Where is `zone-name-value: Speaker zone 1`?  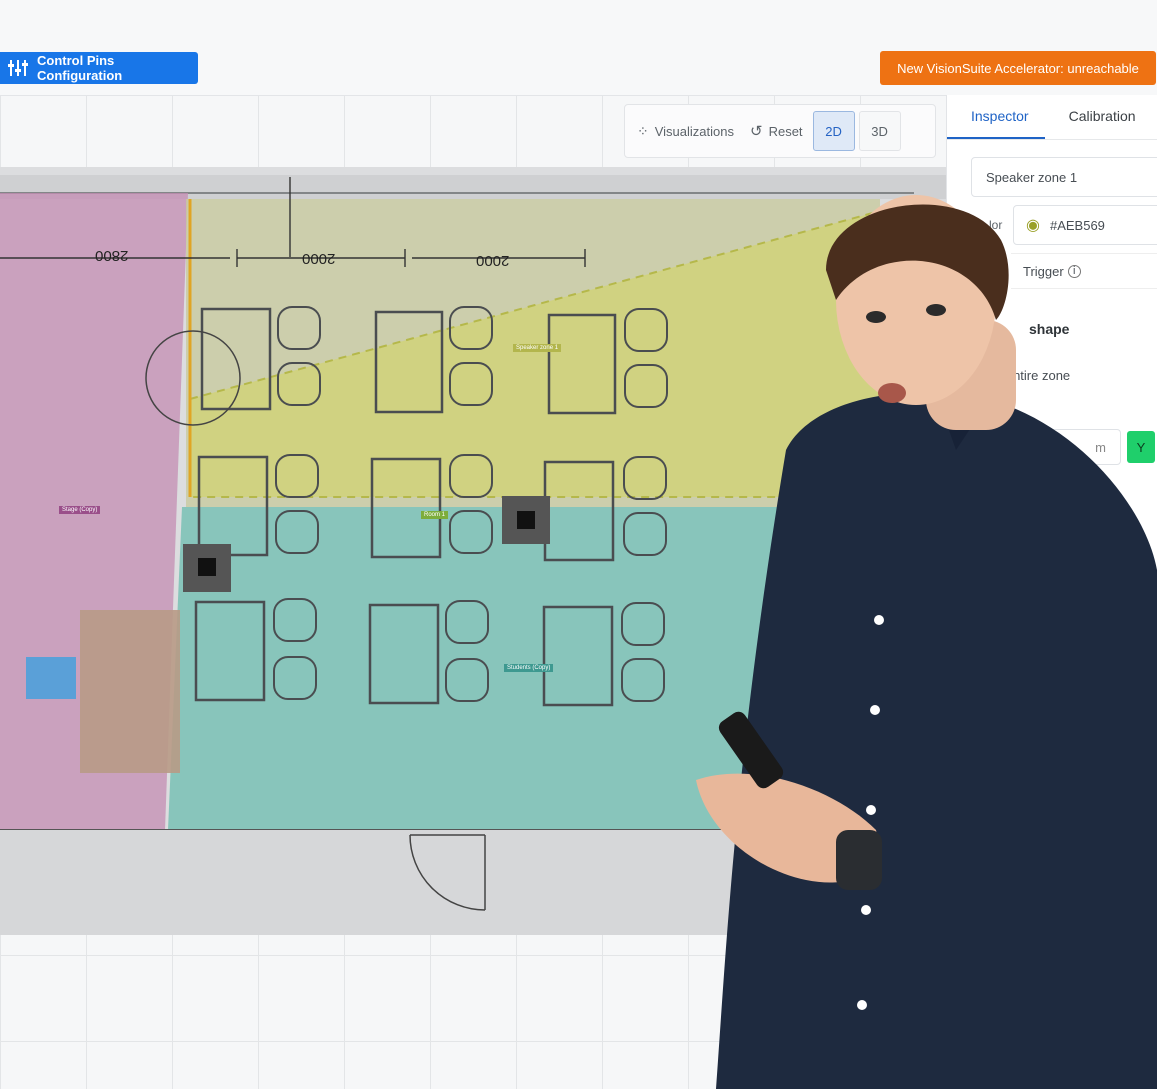
zone-name-value: Speaker zone 1 is located at coordinates (1032, 177).